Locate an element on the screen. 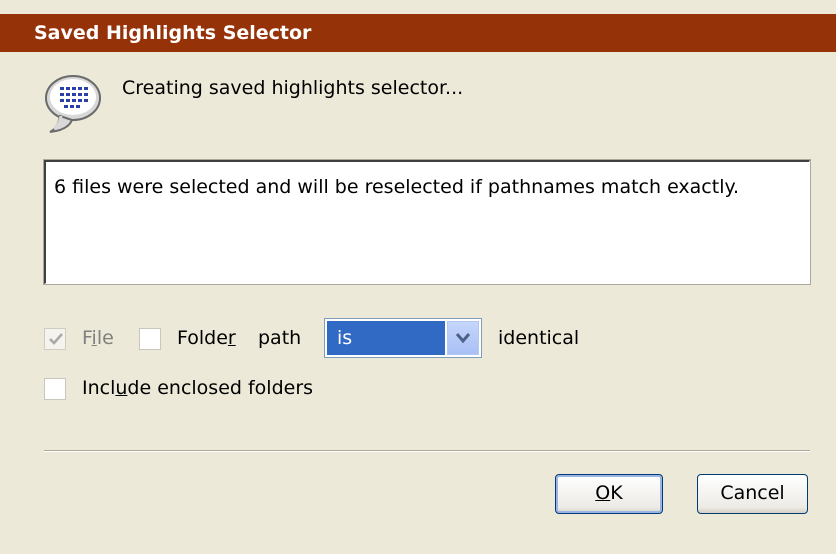 This screenshot has height=554, width=836. folder-checkbox-label: Folder is located at coordinates (206, 338).